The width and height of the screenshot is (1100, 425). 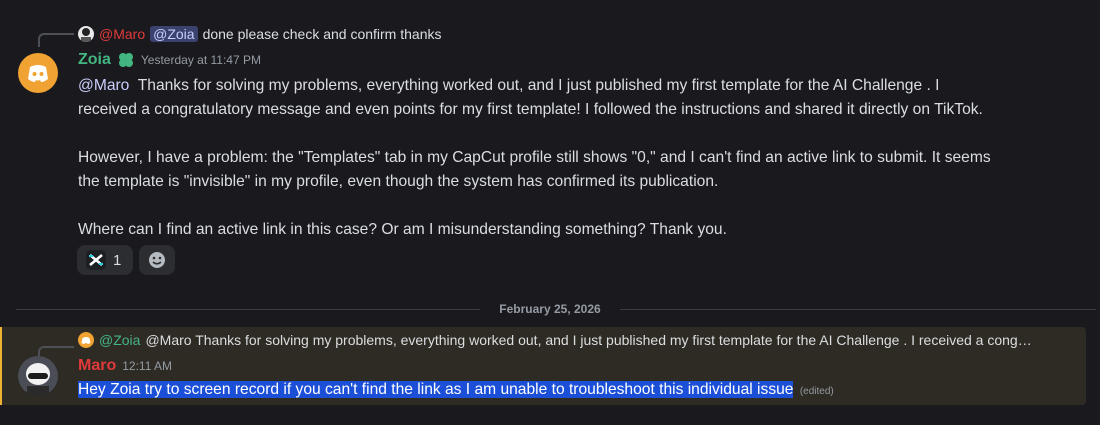 What do you see at coordinates (174, 34) in the screenshot?
I see `reply-mention: @Zoia` at bounding box center [174, 34].